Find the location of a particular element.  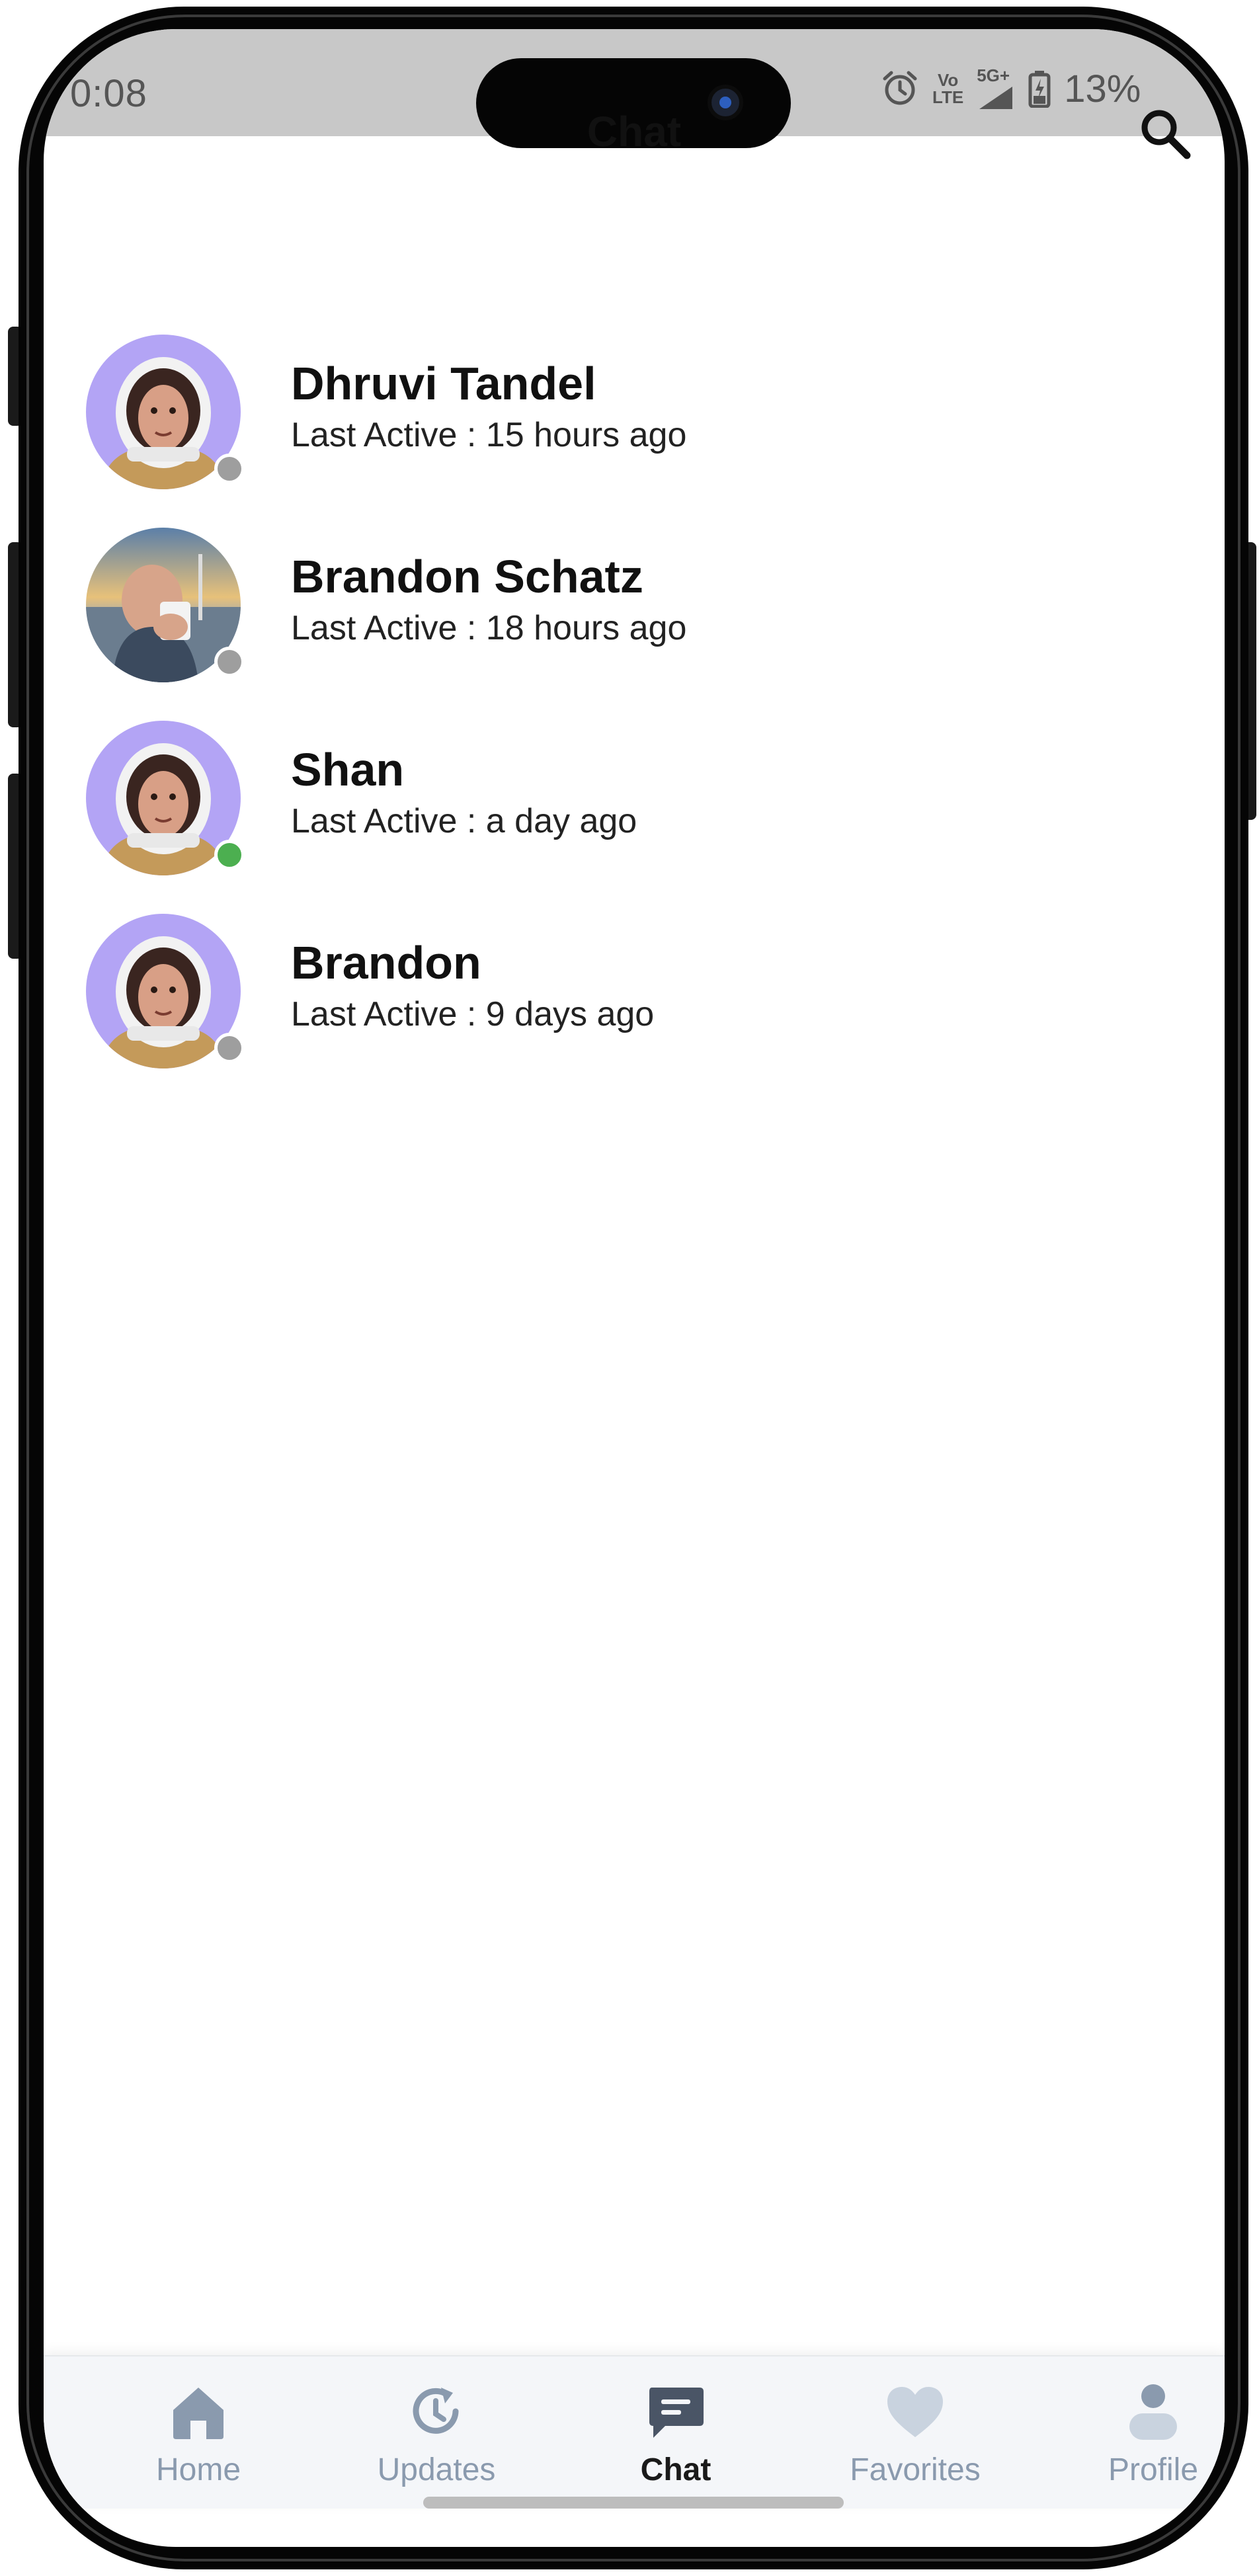

last-active: Last Active : 18 hours ago is located at coordinates (489, 628).